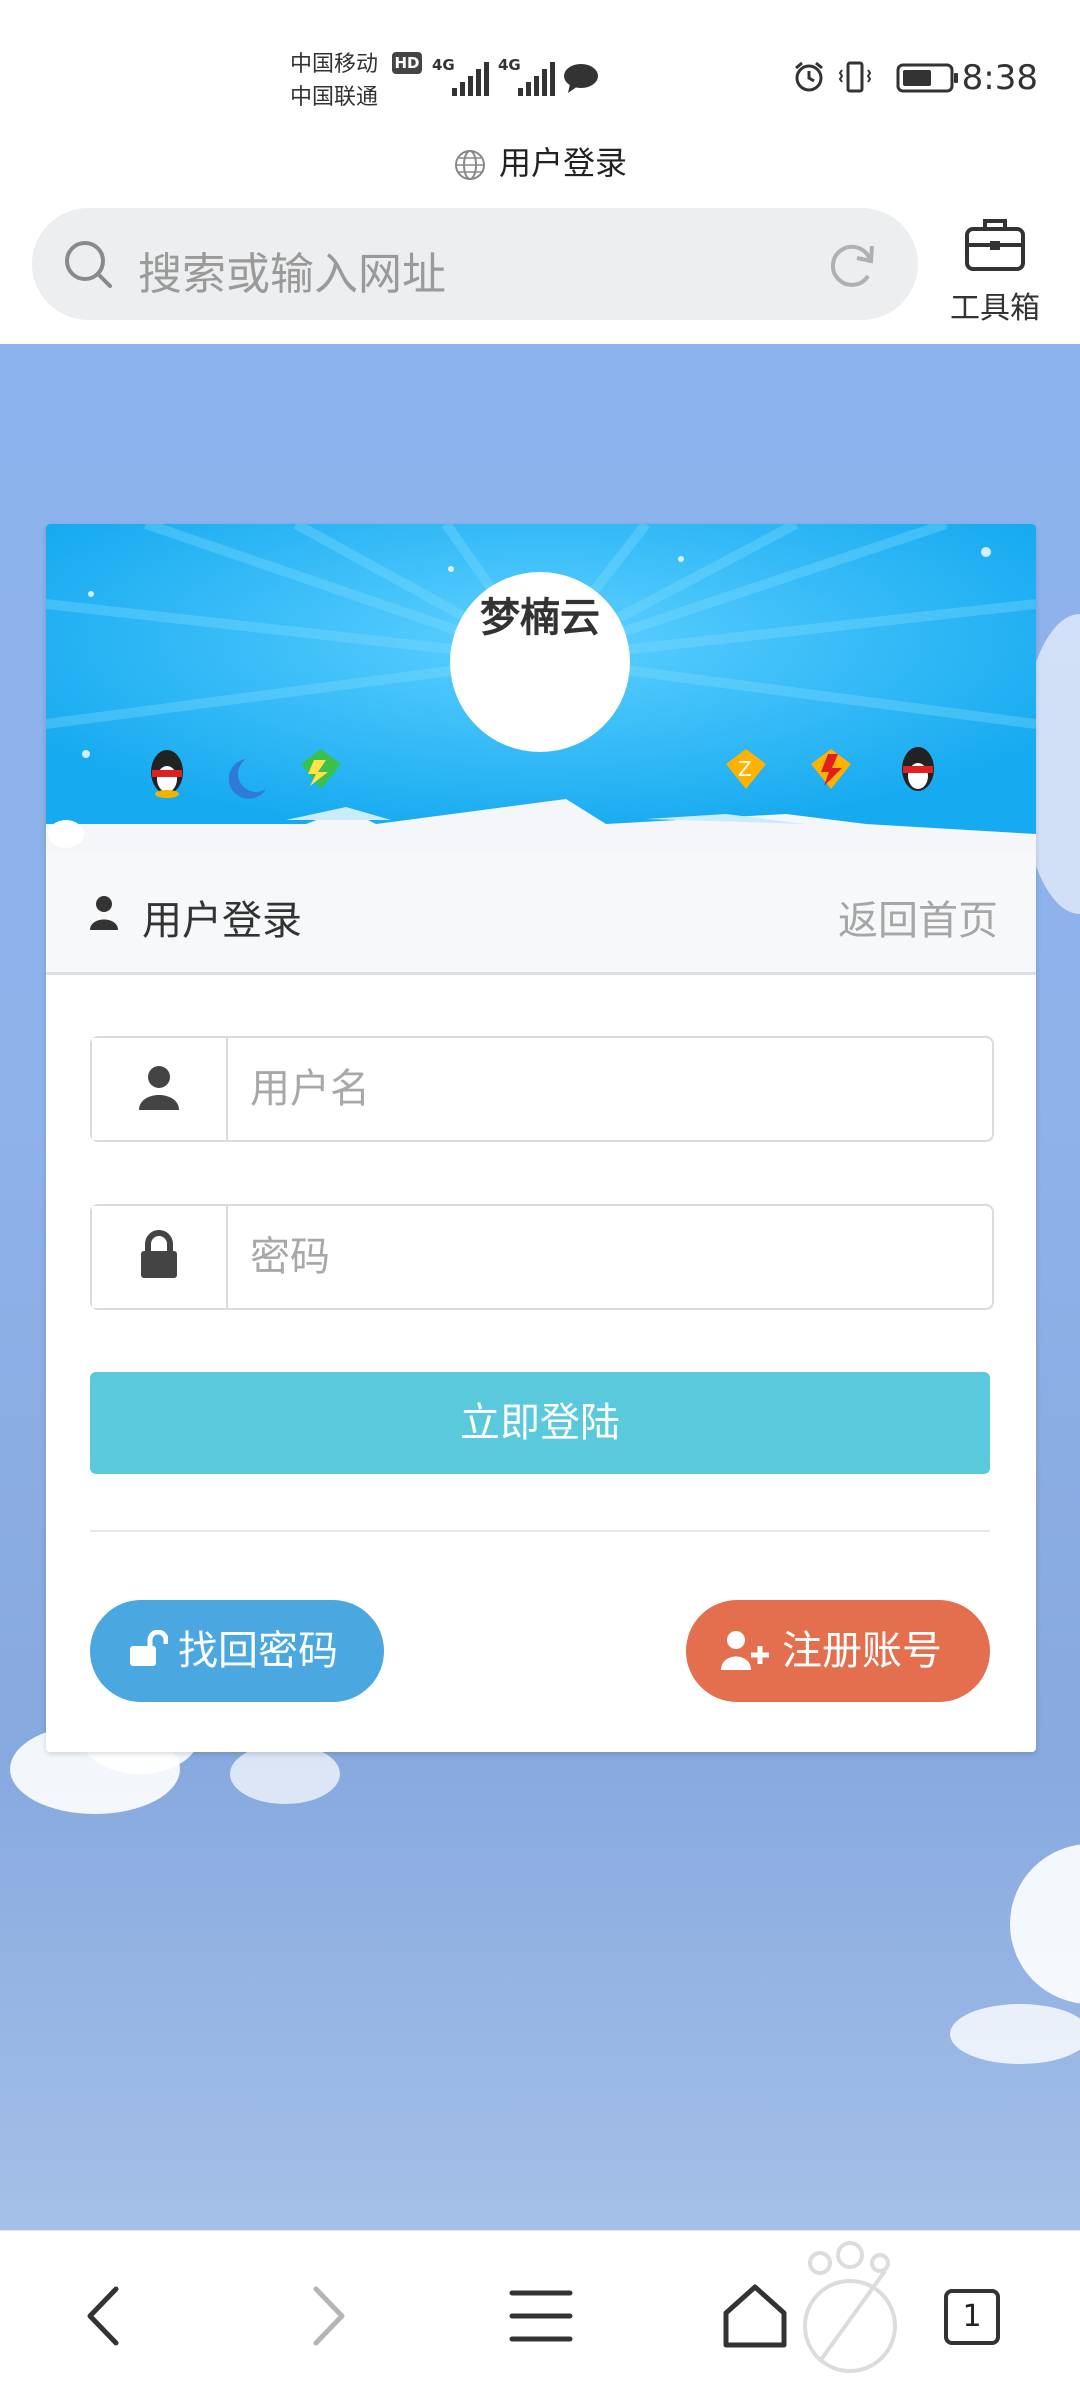 Image resolution: width=1080 pixels, height=2401 pixels. Describe the element at coordinates (88, 264) in the screenshot. I see `search-icon` at that location.